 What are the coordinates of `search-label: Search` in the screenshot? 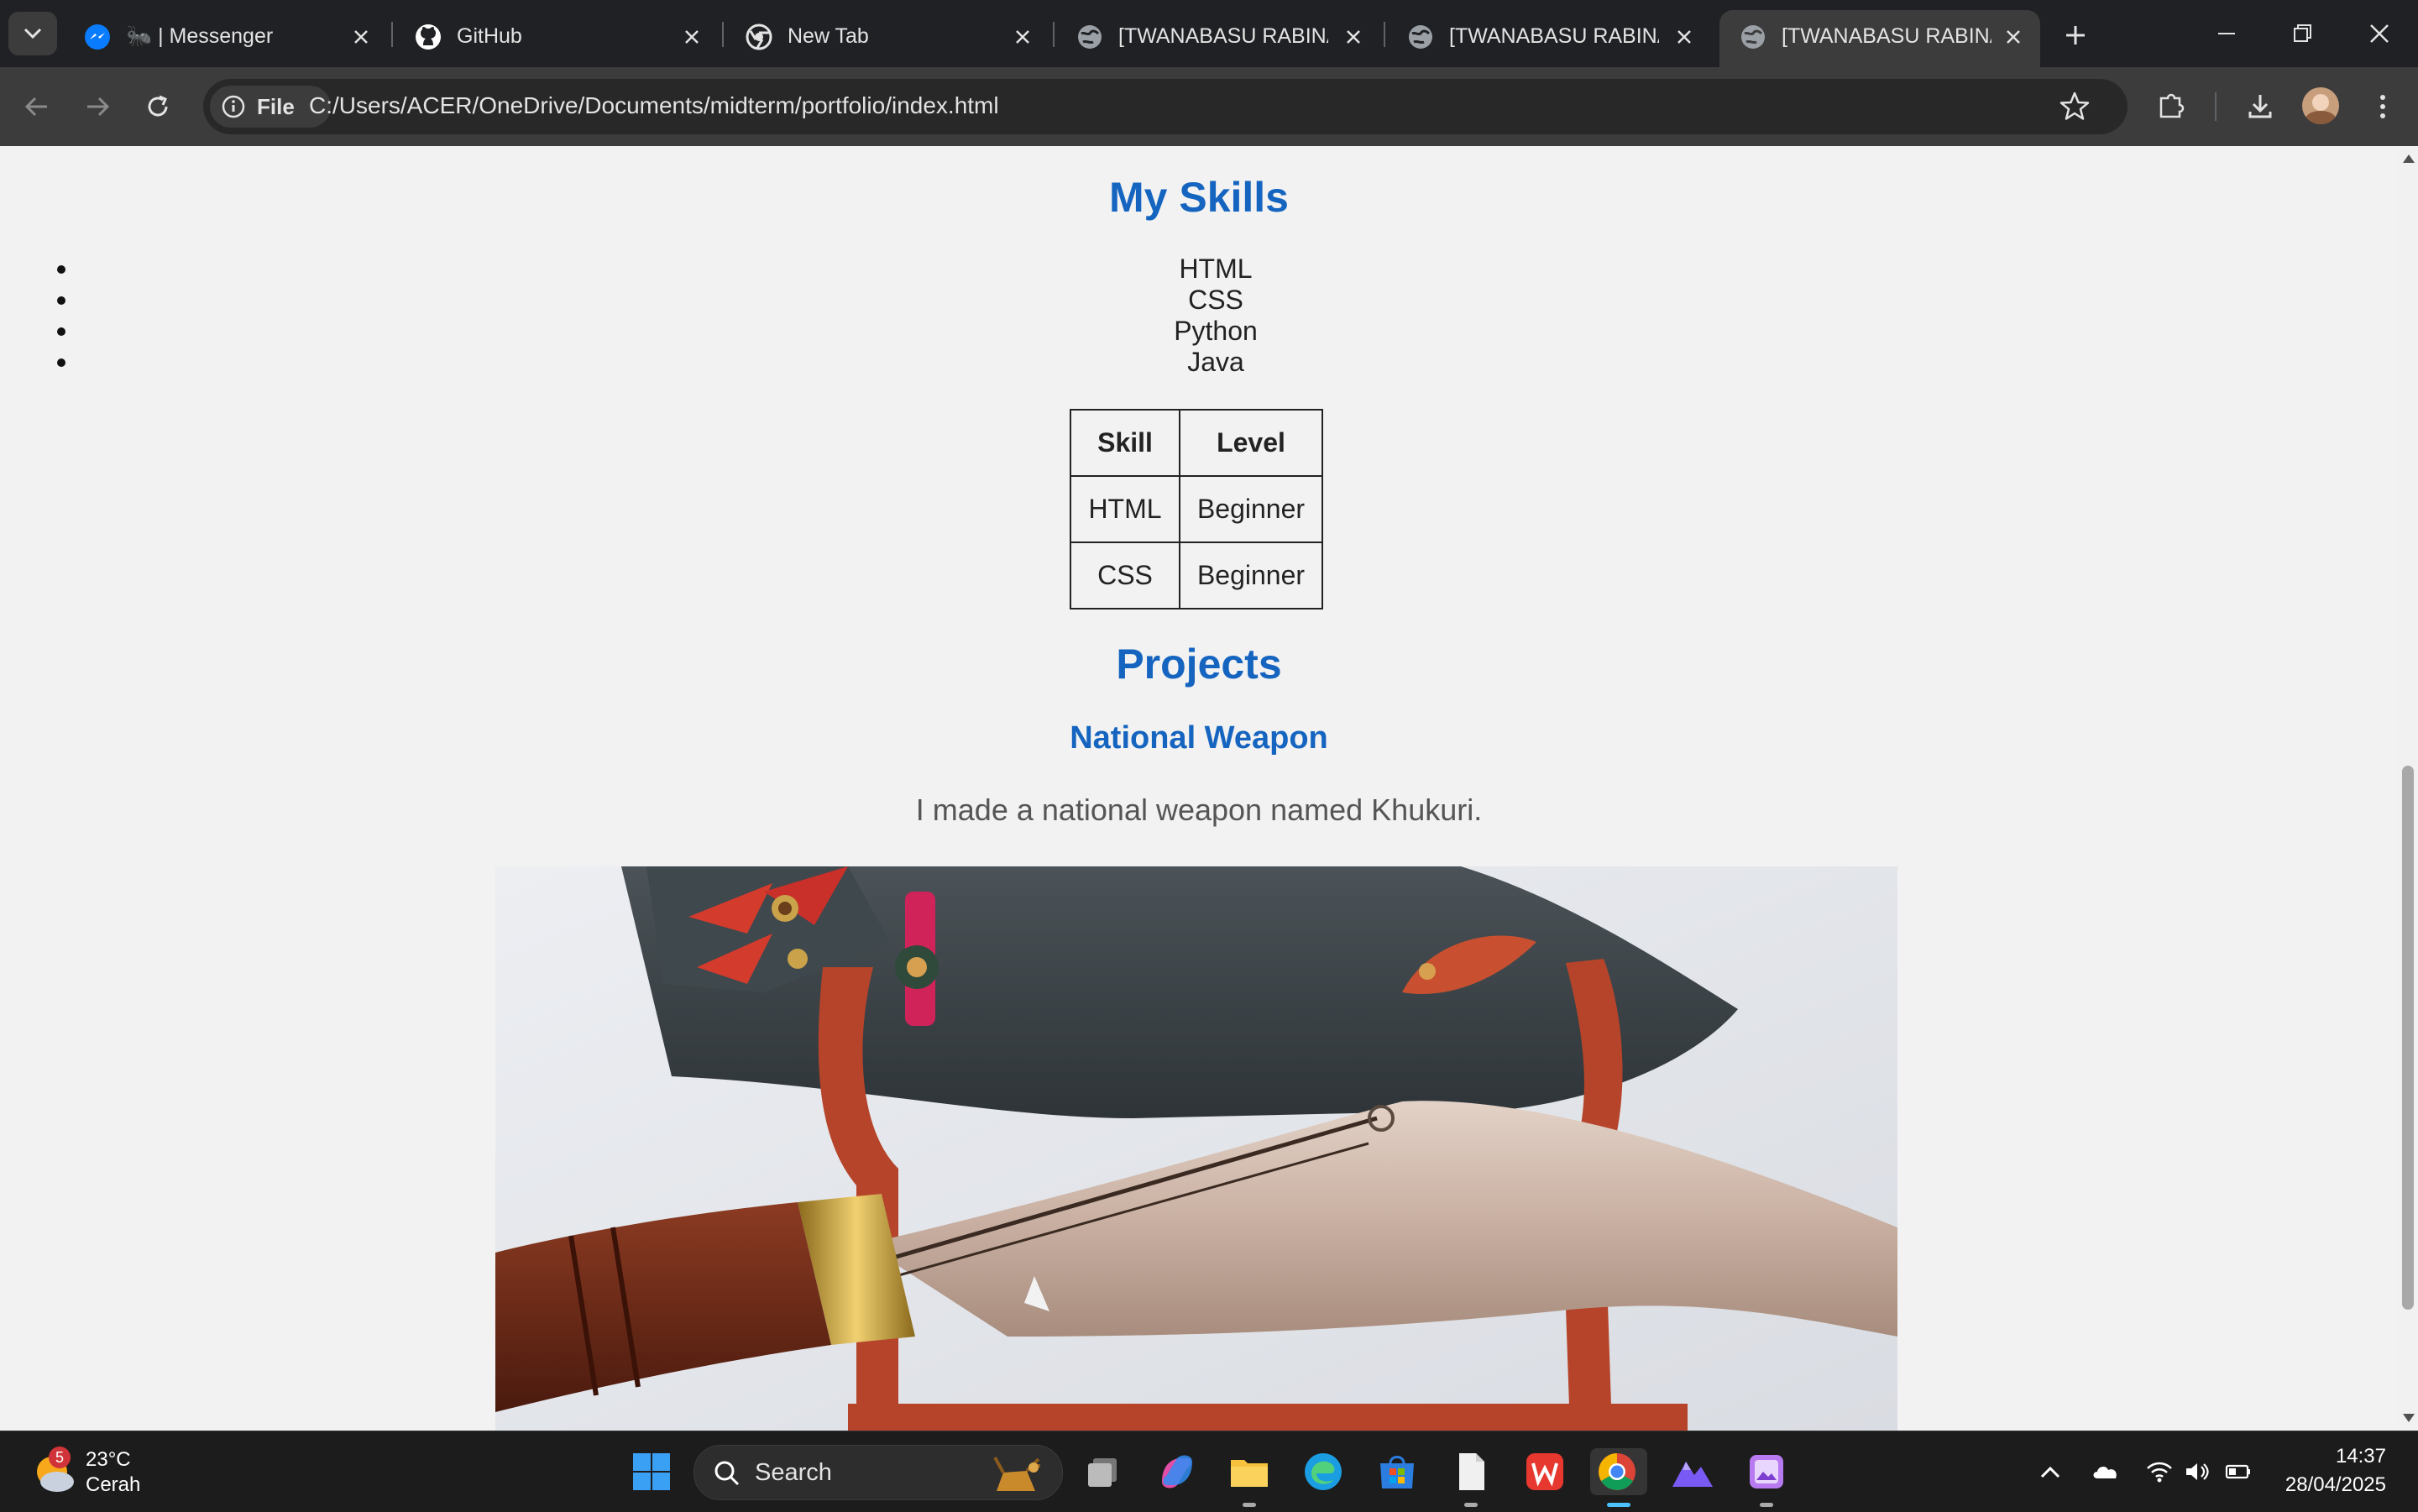 It's located at (793, 1472).